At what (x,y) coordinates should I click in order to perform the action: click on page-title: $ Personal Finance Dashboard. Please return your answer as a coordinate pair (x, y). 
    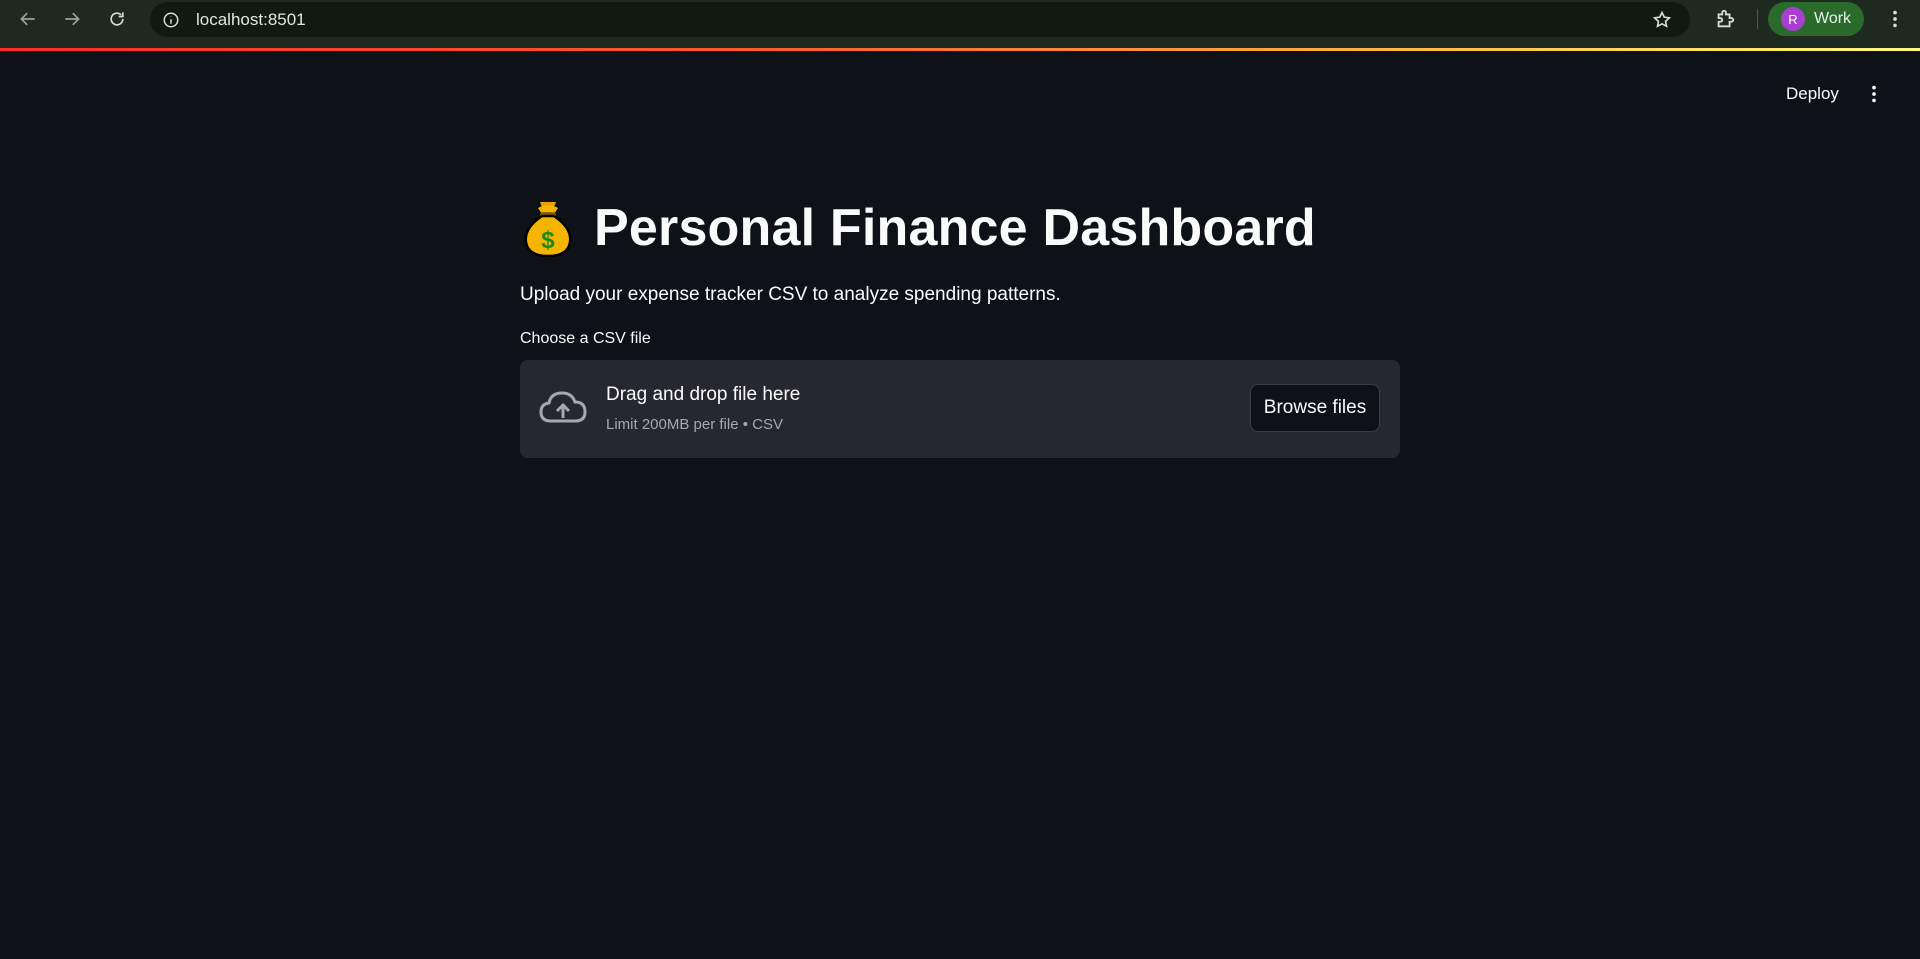
    Looking at the image, I should click on (960, 228).